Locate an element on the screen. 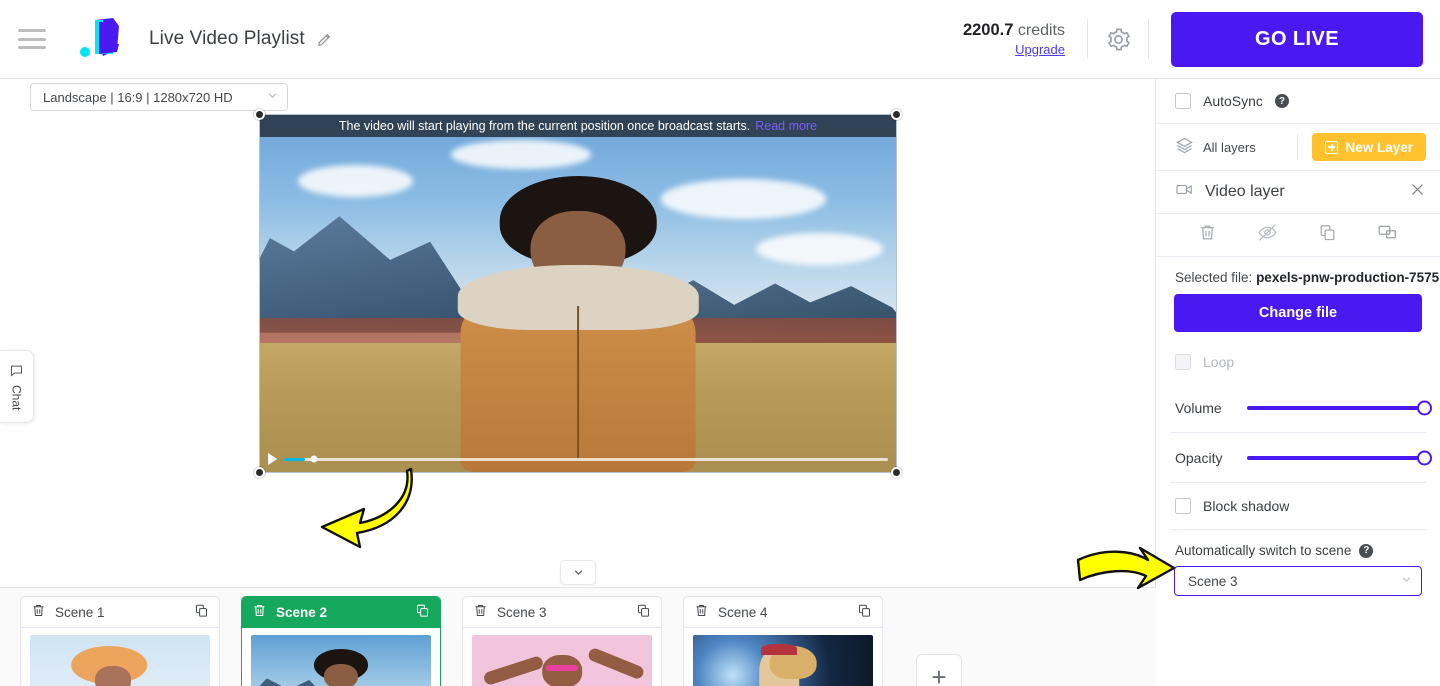  layers-toolbar: All layers New Layer is located at coordinates (1298, 147).